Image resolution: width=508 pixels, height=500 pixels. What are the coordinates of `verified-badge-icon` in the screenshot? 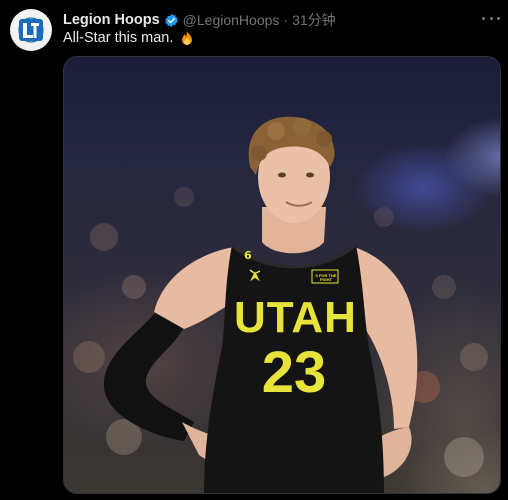 It's located at (171, 20).